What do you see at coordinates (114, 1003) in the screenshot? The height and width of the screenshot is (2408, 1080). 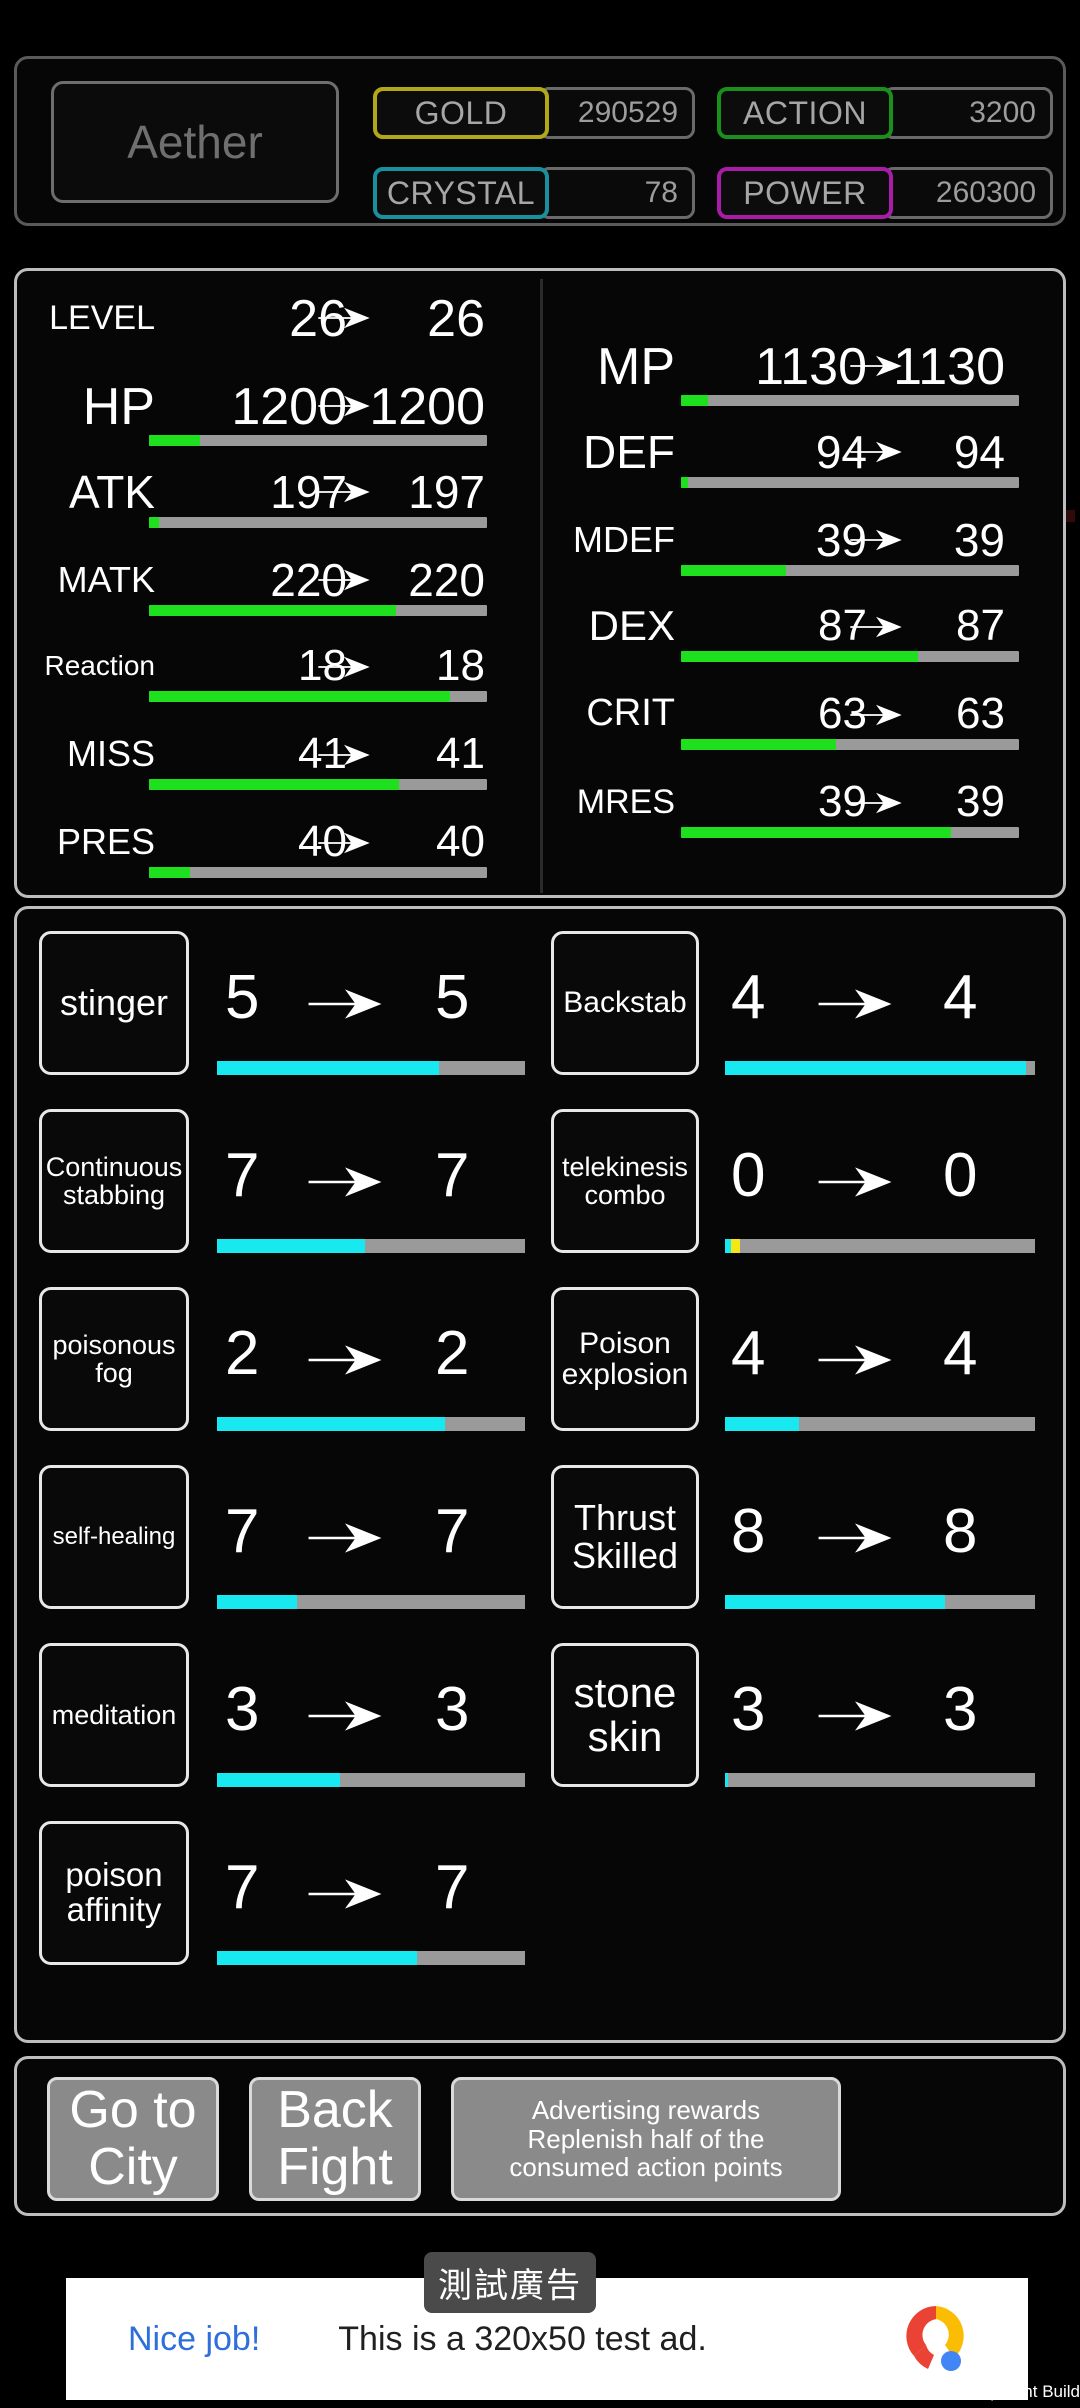 I see `skill-name-tag: stinger` at bounding box center [114, 1003].